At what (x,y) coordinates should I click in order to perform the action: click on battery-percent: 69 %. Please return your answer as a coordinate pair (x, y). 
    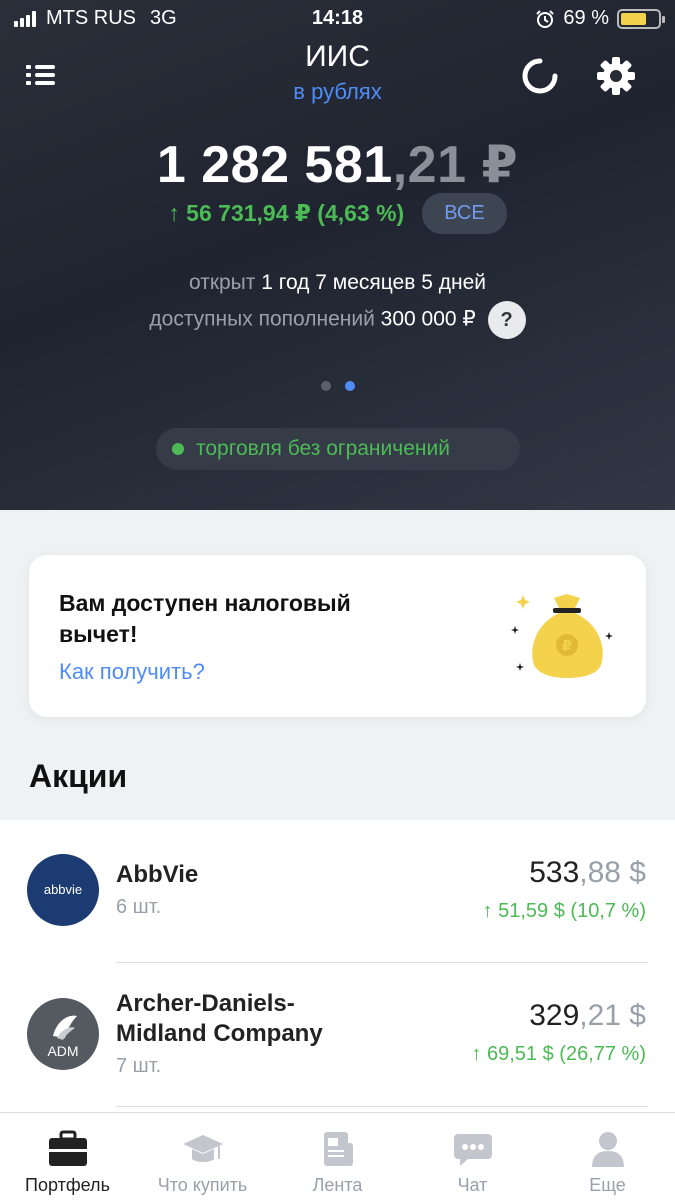
    Looking at the image, I should click on (586, 18).